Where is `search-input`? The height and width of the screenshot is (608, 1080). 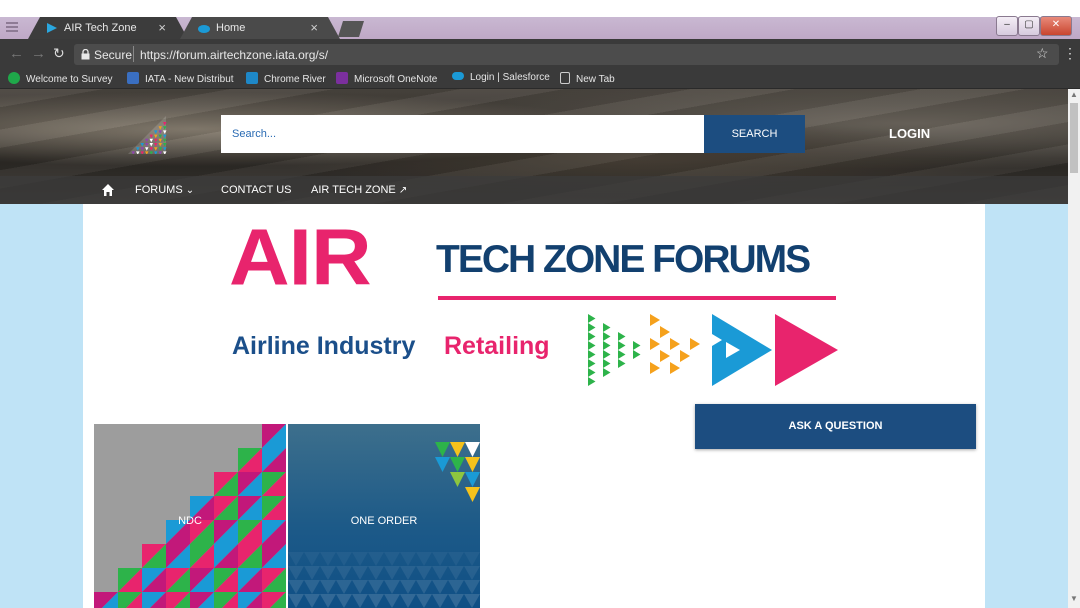 search-input is located at coordinates (462, 134).